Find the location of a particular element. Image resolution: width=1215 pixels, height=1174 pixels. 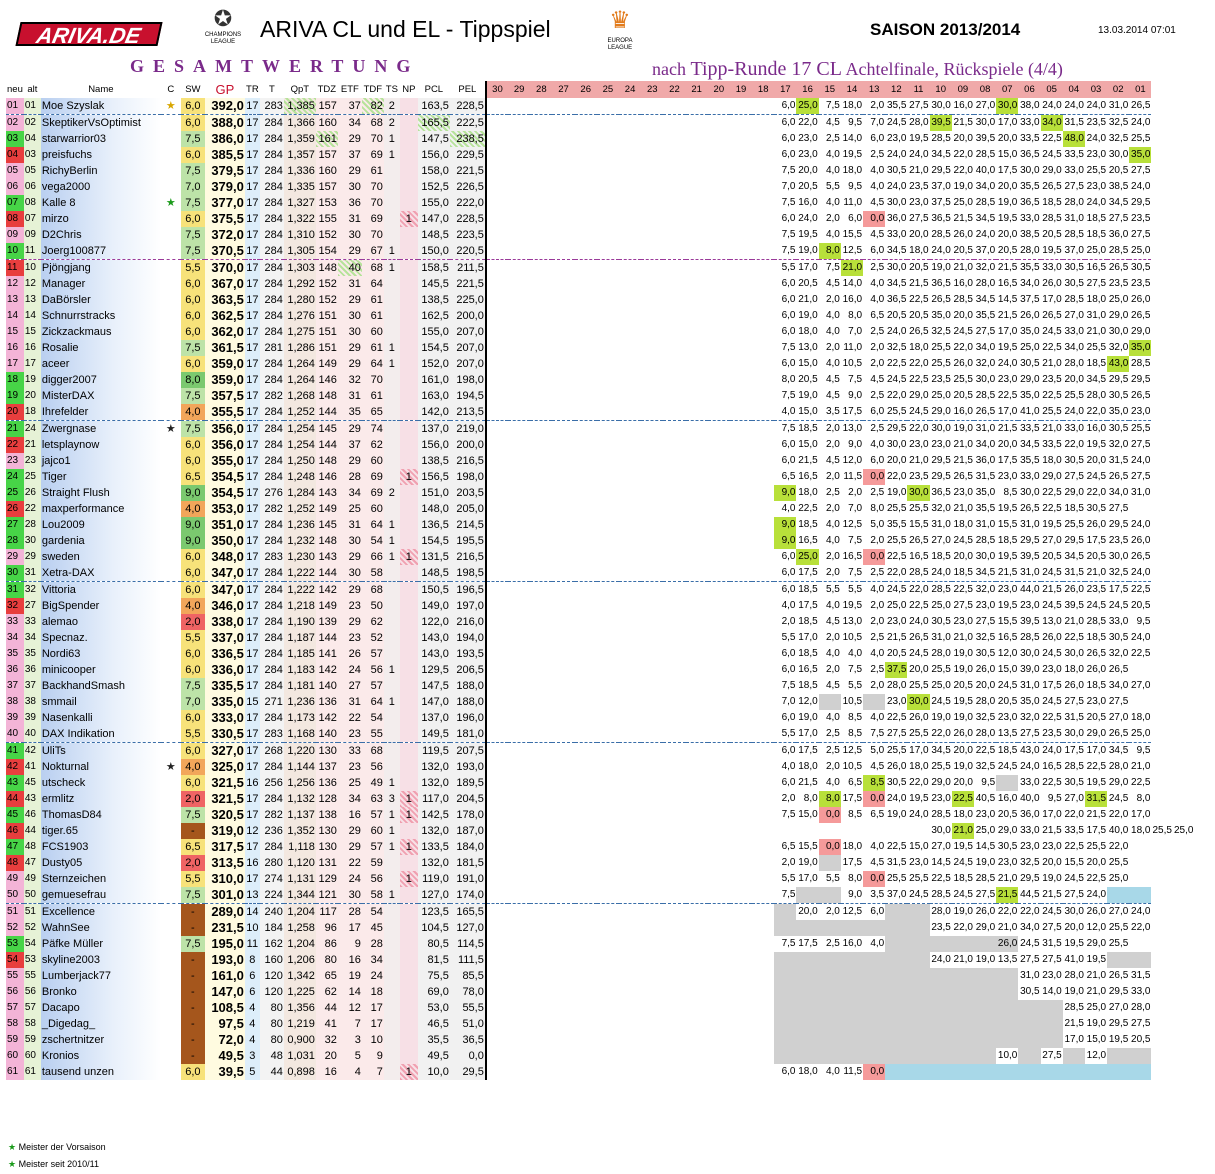

player-name: Rosalie is located at coordinates (100, 348).